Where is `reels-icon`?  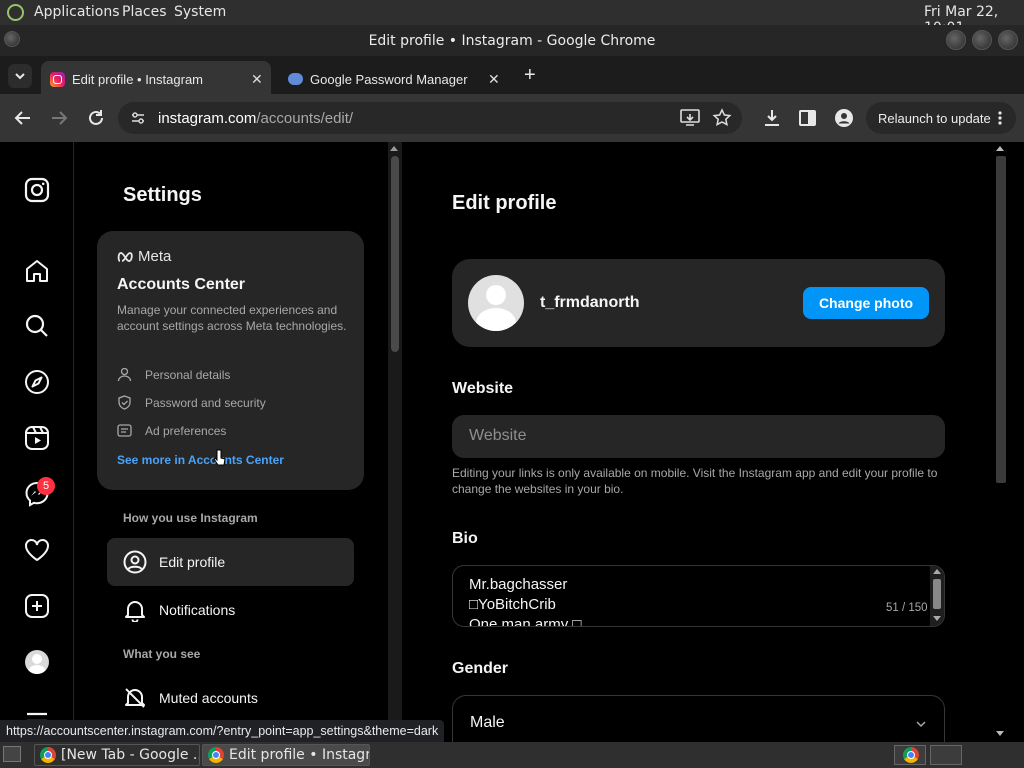
reels-icon is located at coordinates (37, 438).